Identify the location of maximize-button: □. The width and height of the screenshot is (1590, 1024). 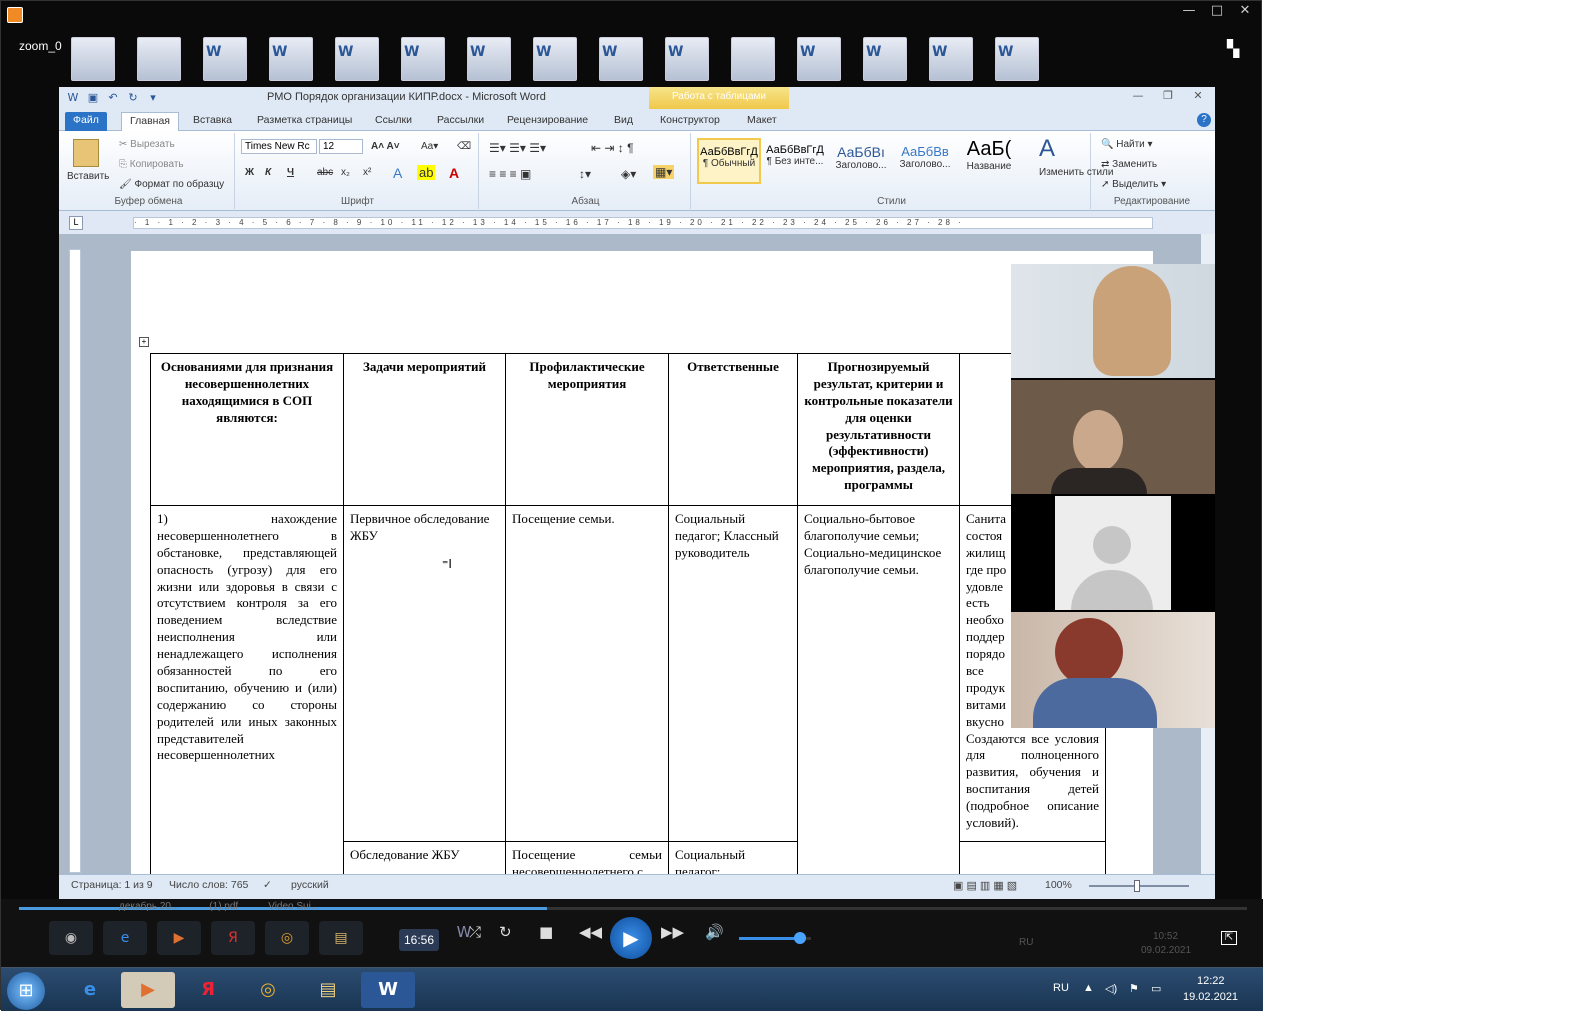
(1217, 11).